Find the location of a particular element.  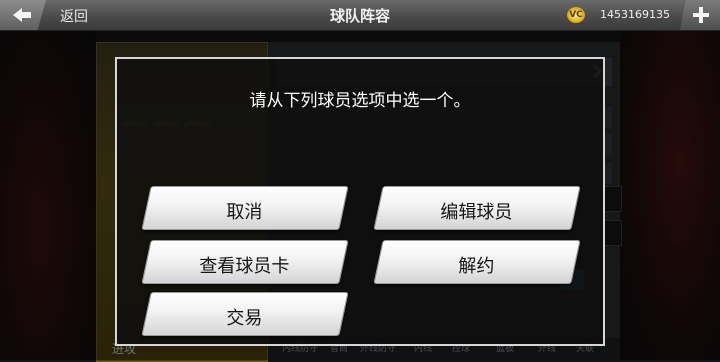

plus-icon is located at coordinates (701, 15).